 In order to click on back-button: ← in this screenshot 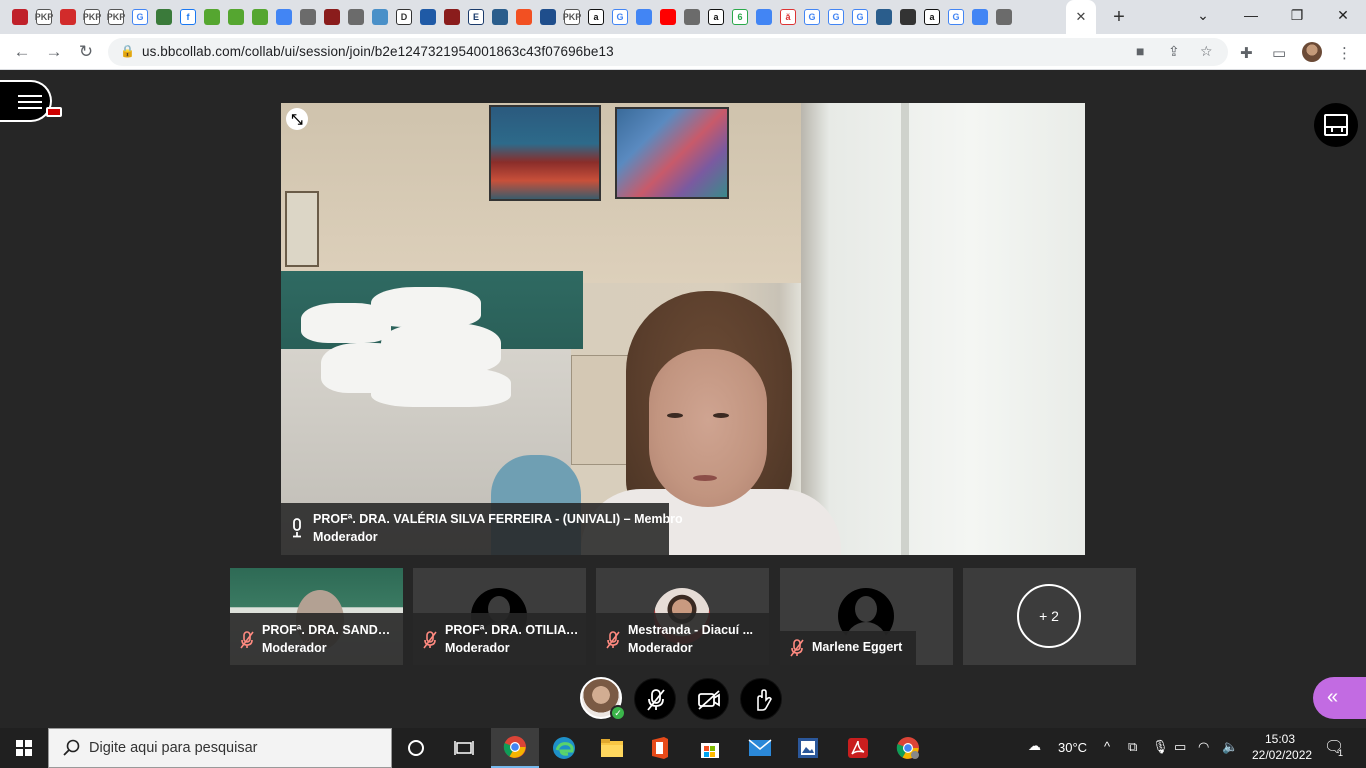, I will do `click(22, 52)`.